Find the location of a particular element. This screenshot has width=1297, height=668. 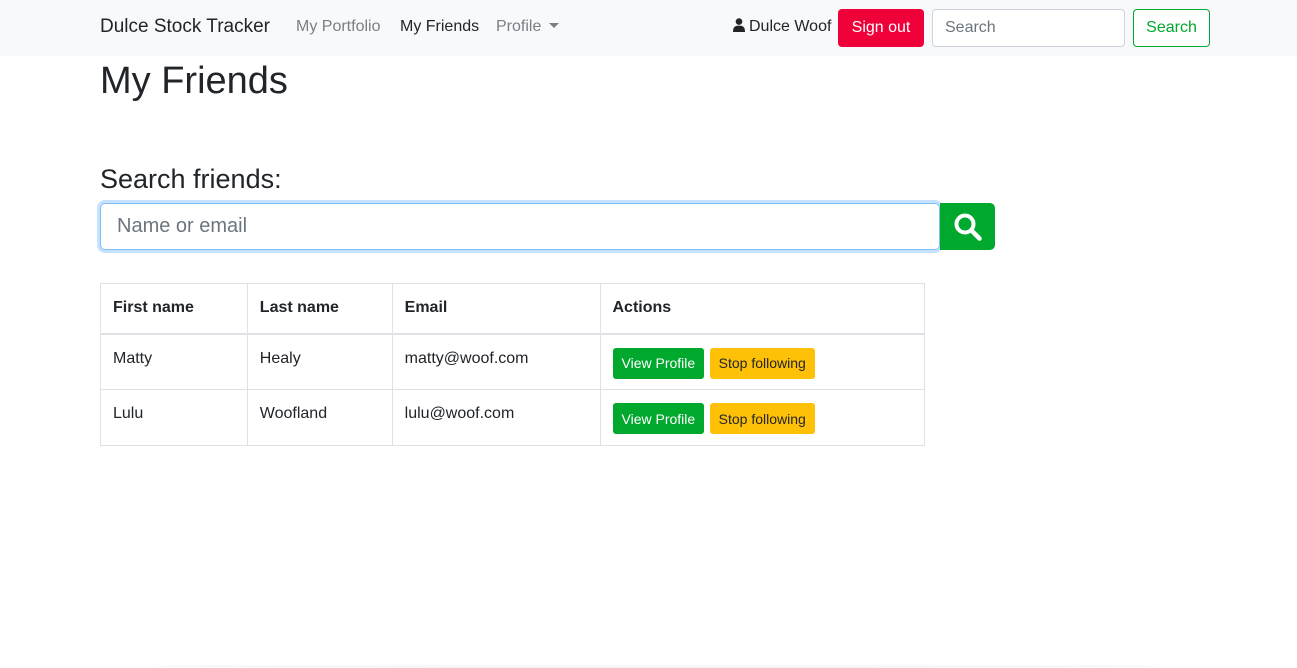

page-bottom-shadow is located at coordinates (655, 666).